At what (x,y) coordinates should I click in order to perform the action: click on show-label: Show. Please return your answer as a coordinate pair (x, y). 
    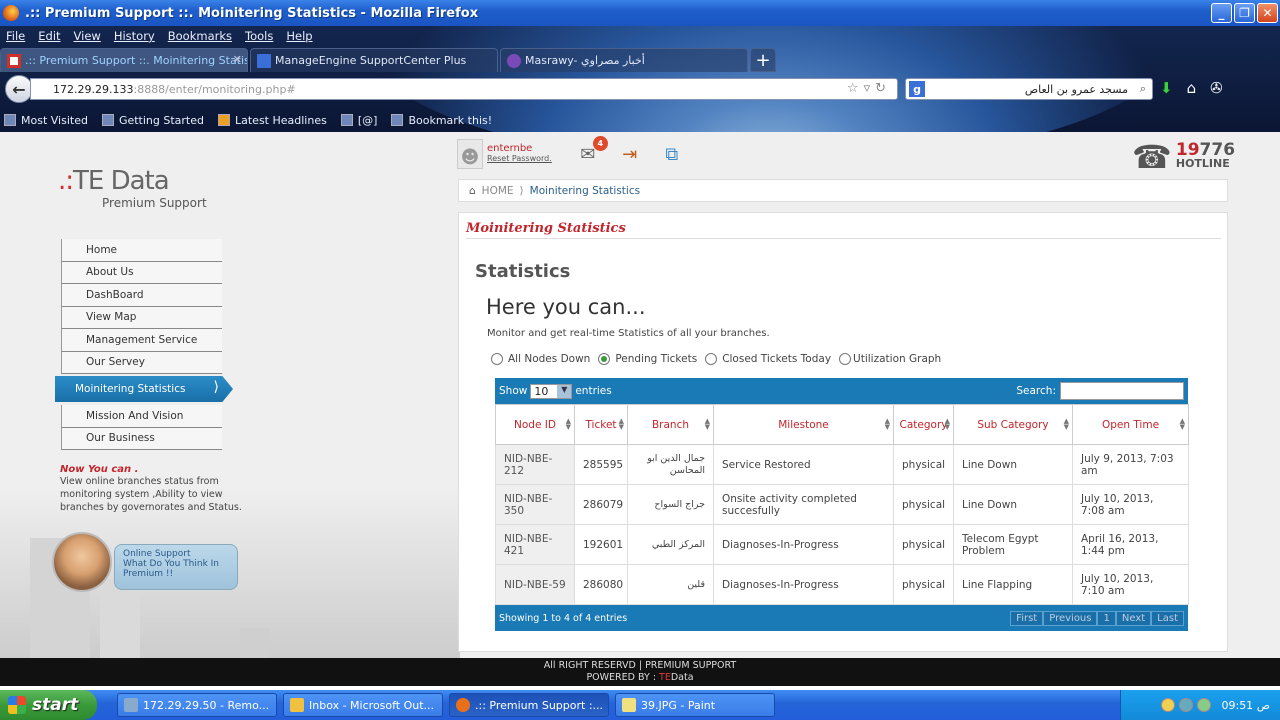
    Looking at the image, I should click on (513, 391).